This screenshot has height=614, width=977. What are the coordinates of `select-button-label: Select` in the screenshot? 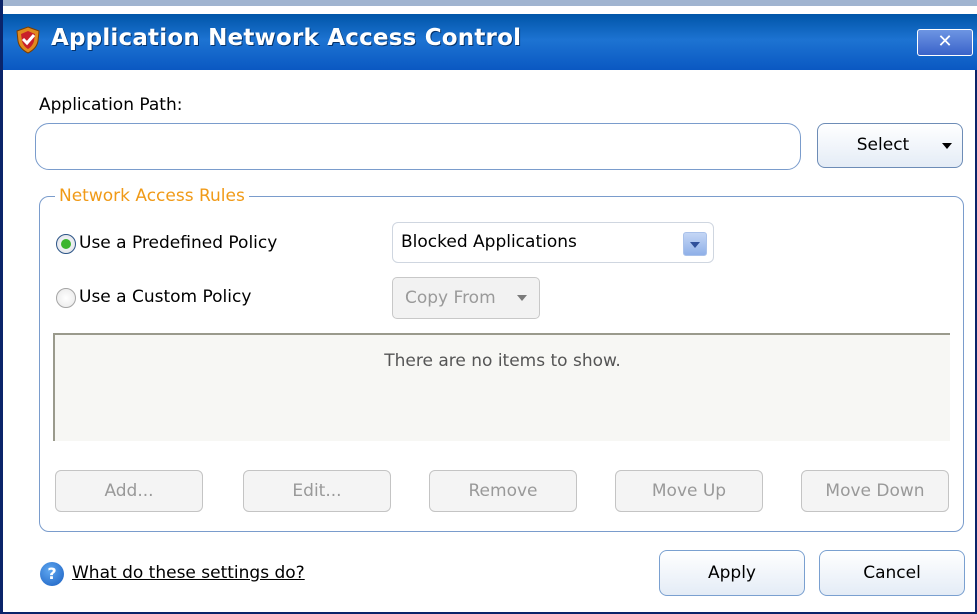 It's located at (883, 145).